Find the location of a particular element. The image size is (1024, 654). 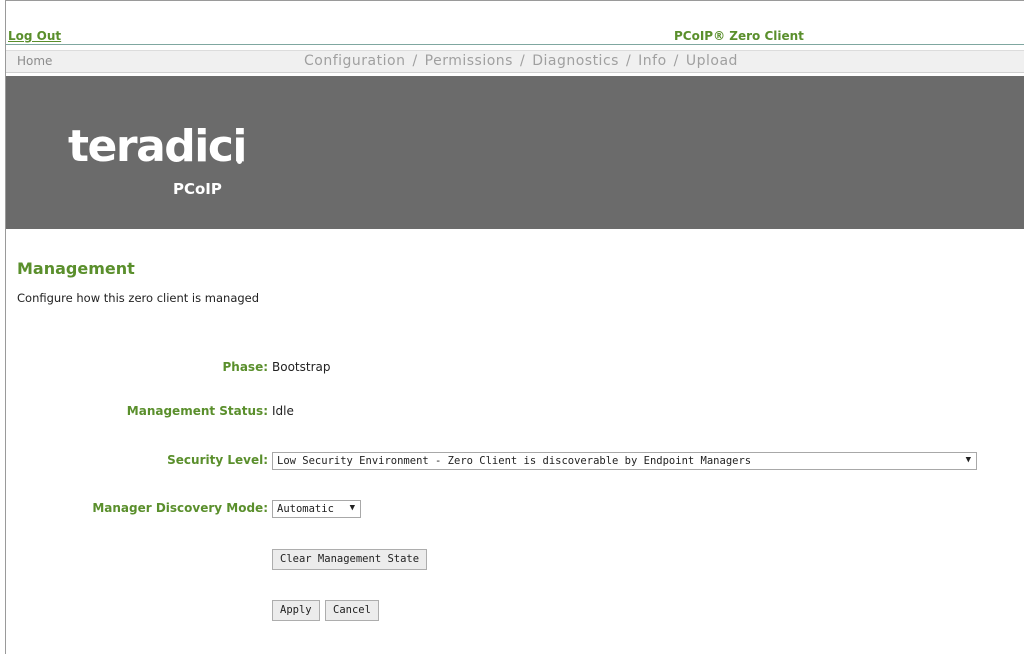

phase-label: Phase: is located at coordinates (245, 367).